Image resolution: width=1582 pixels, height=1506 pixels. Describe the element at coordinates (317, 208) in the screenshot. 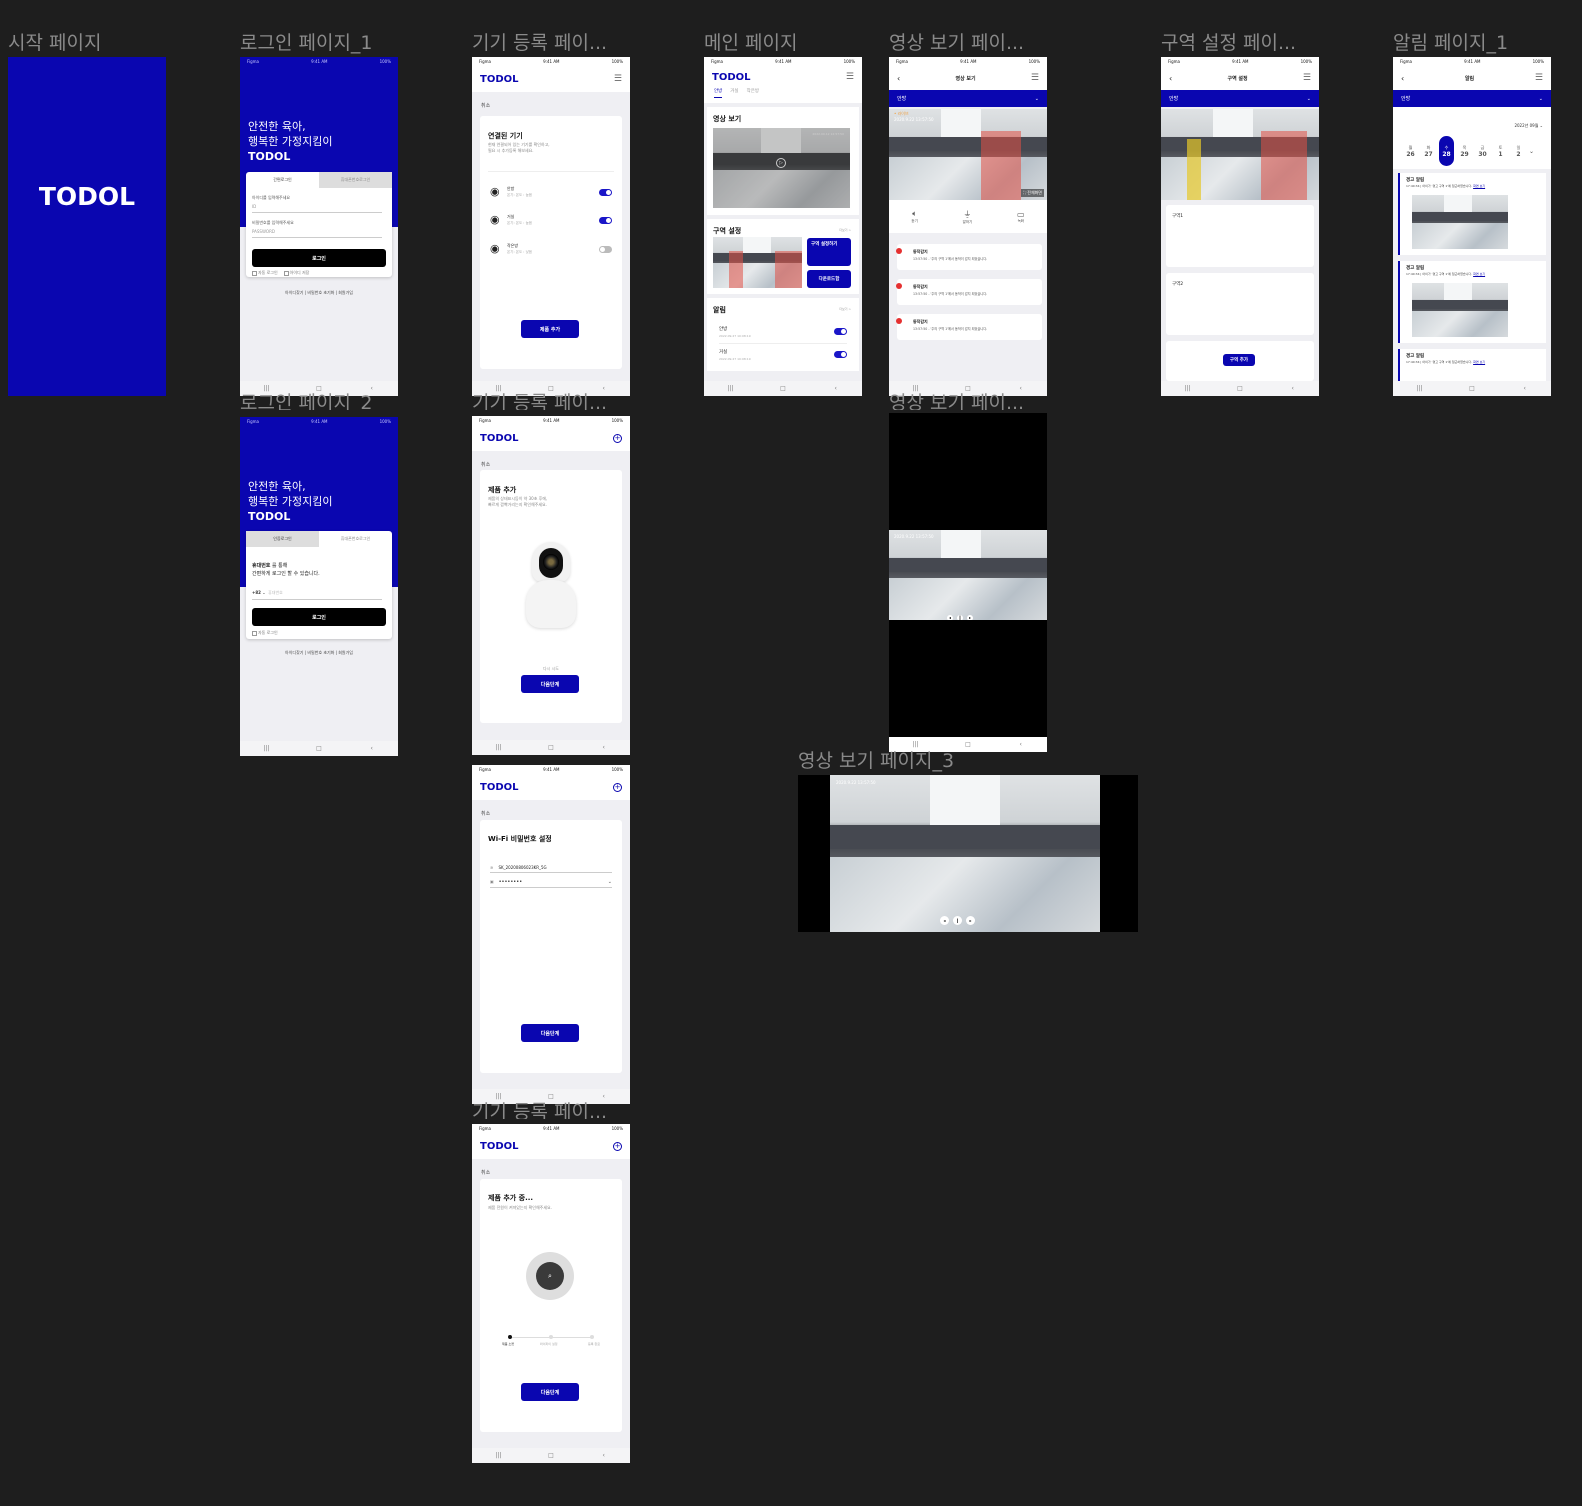

I see `id-input: ID` at that location.